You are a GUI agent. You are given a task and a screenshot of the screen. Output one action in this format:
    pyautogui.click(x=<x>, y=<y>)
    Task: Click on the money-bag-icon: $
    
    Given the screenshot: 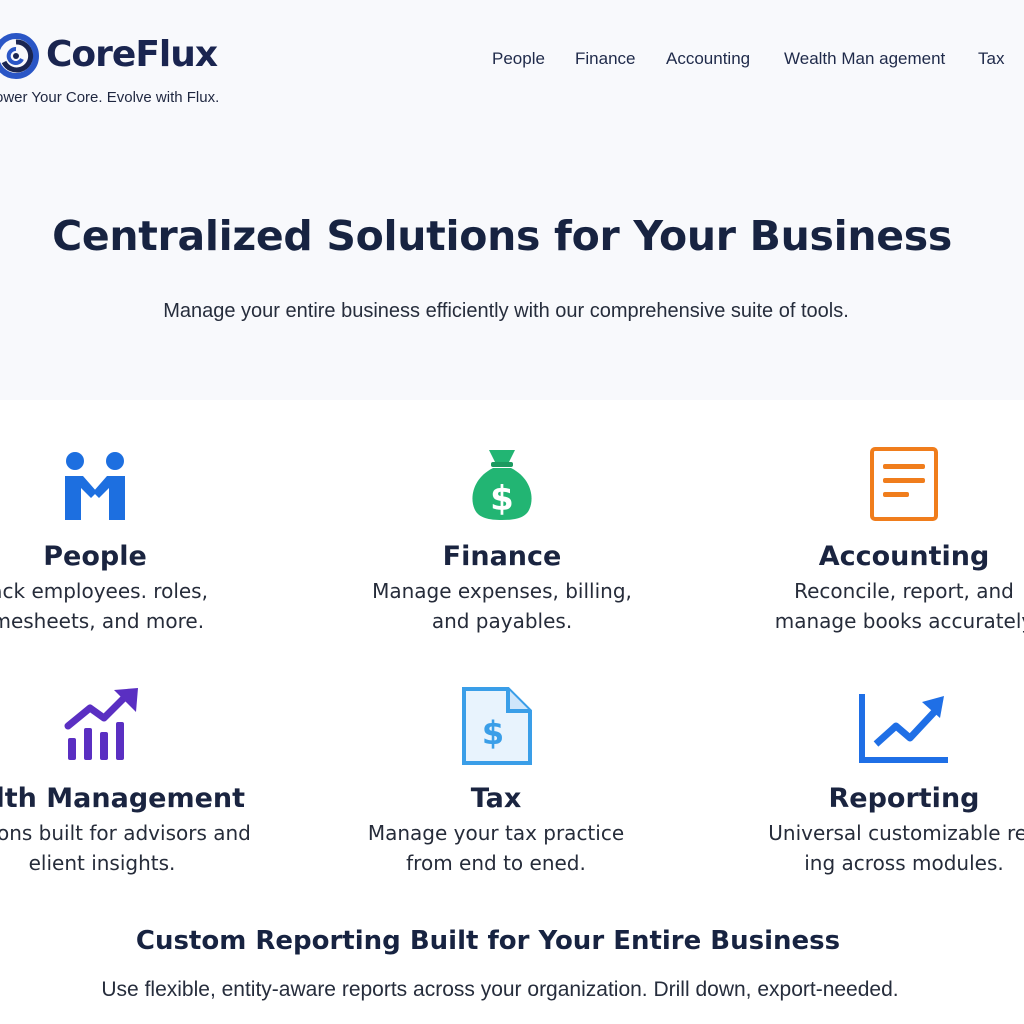 What is the action you would take?
    pyautogui.click(x=502, y=486)
    